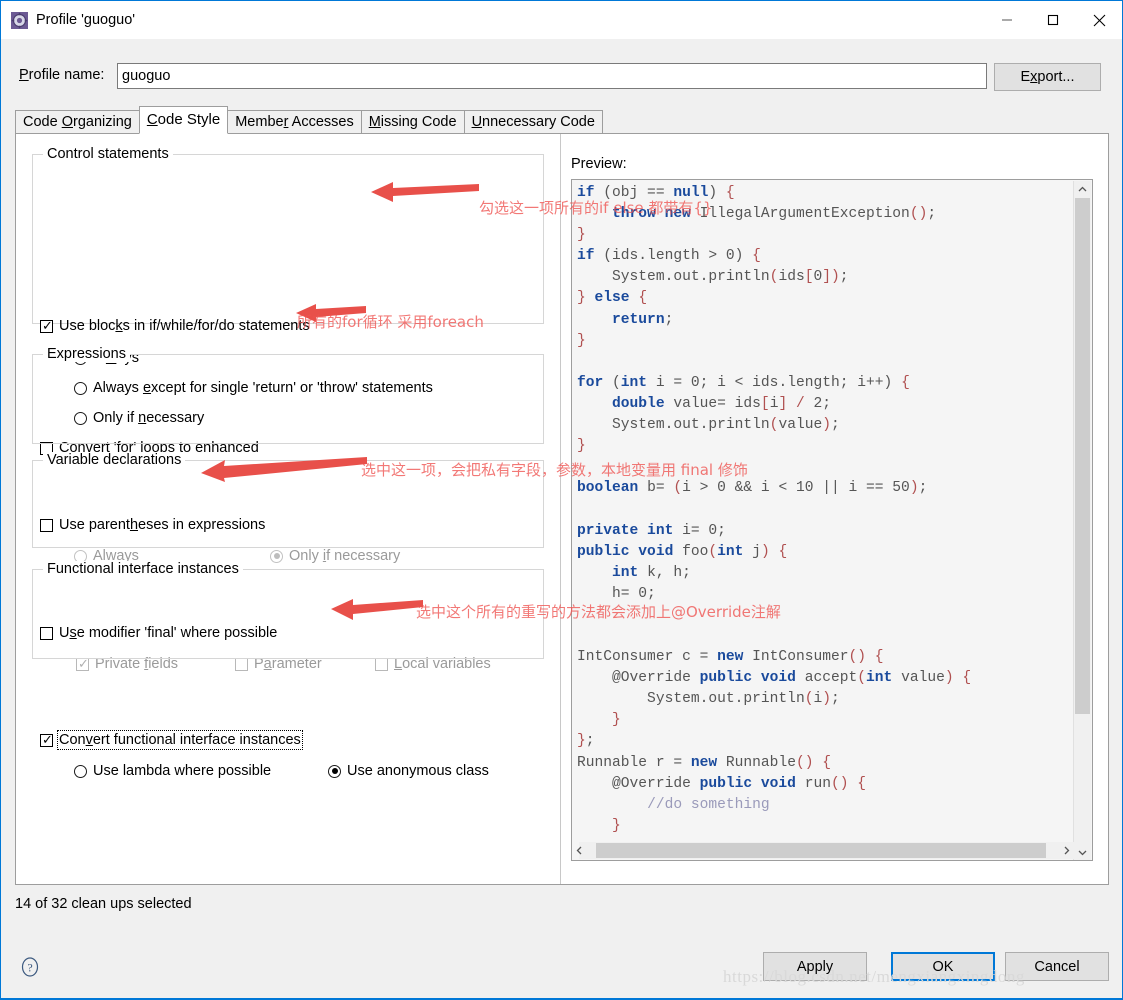  I want to click on bottom-accent-line, so click(561, 998).